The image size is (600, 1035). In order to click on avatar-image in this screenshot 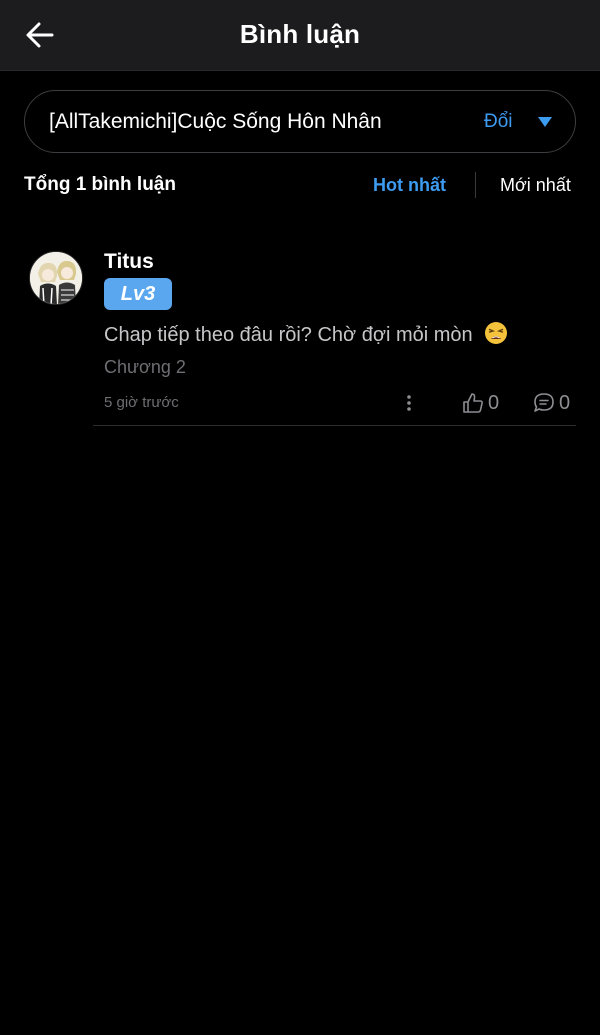, I will do `click(56, 278)`.